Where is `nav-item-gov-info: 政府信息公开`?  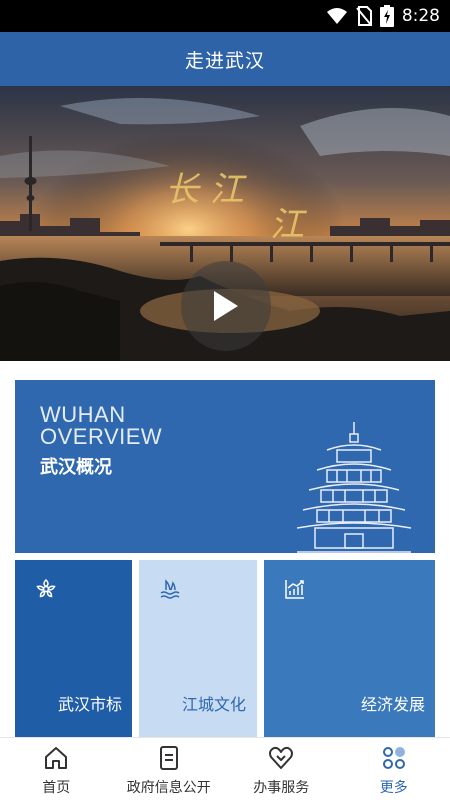
nav-item-gov-info: 政府信息公开 is located at coordinates (169, 769).